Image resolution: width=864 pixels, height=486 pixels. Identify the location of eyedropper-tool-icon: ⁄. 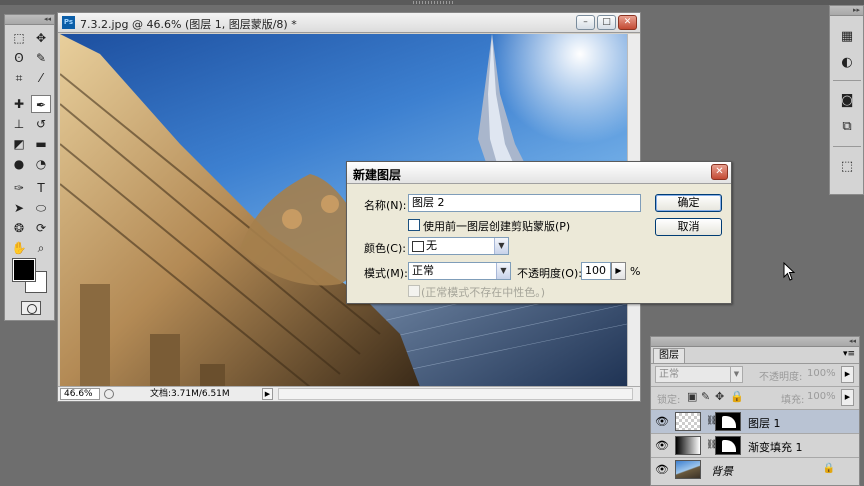
(41, 78).